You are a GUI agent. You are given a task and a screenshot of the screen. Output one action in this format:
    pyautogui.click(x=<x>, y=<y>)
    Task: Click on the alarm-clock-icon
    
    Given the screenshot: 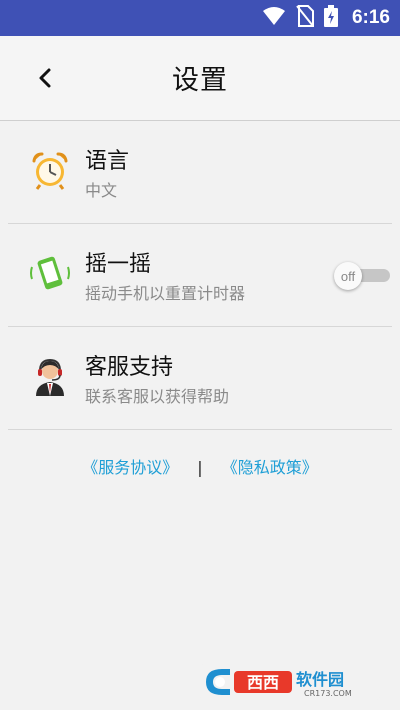 What is the action you would take?
    pyautogui.click(x=50, y=170)
    